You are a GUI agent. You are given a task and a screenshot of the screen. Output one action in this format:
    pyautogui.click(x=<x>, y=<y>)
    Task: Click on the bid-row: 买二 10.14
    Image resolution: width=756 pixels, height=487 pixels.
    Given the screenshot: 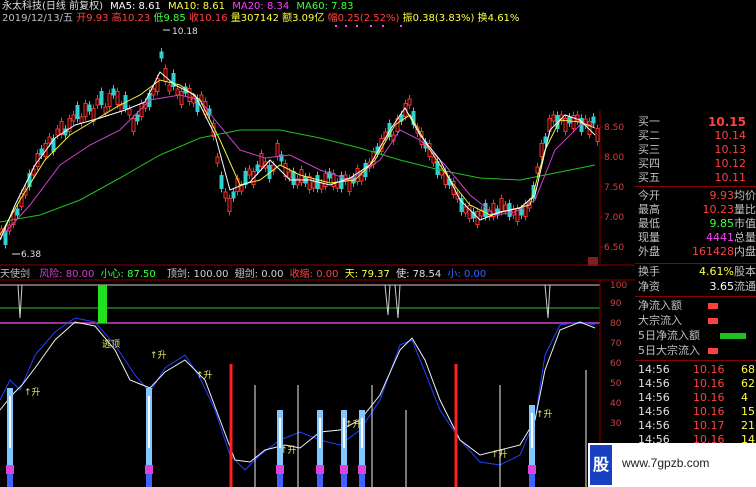 What is the action you would take?
    pyautogui.click(x=695, y=136)
    